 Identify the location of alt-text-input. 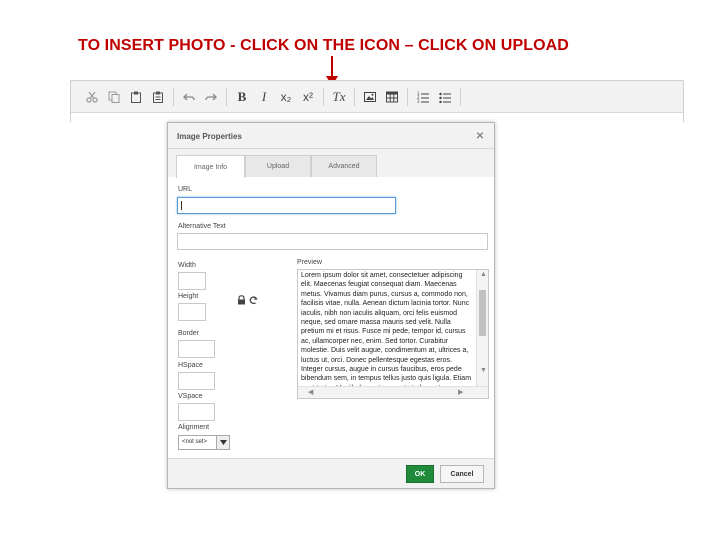
(332, 241).